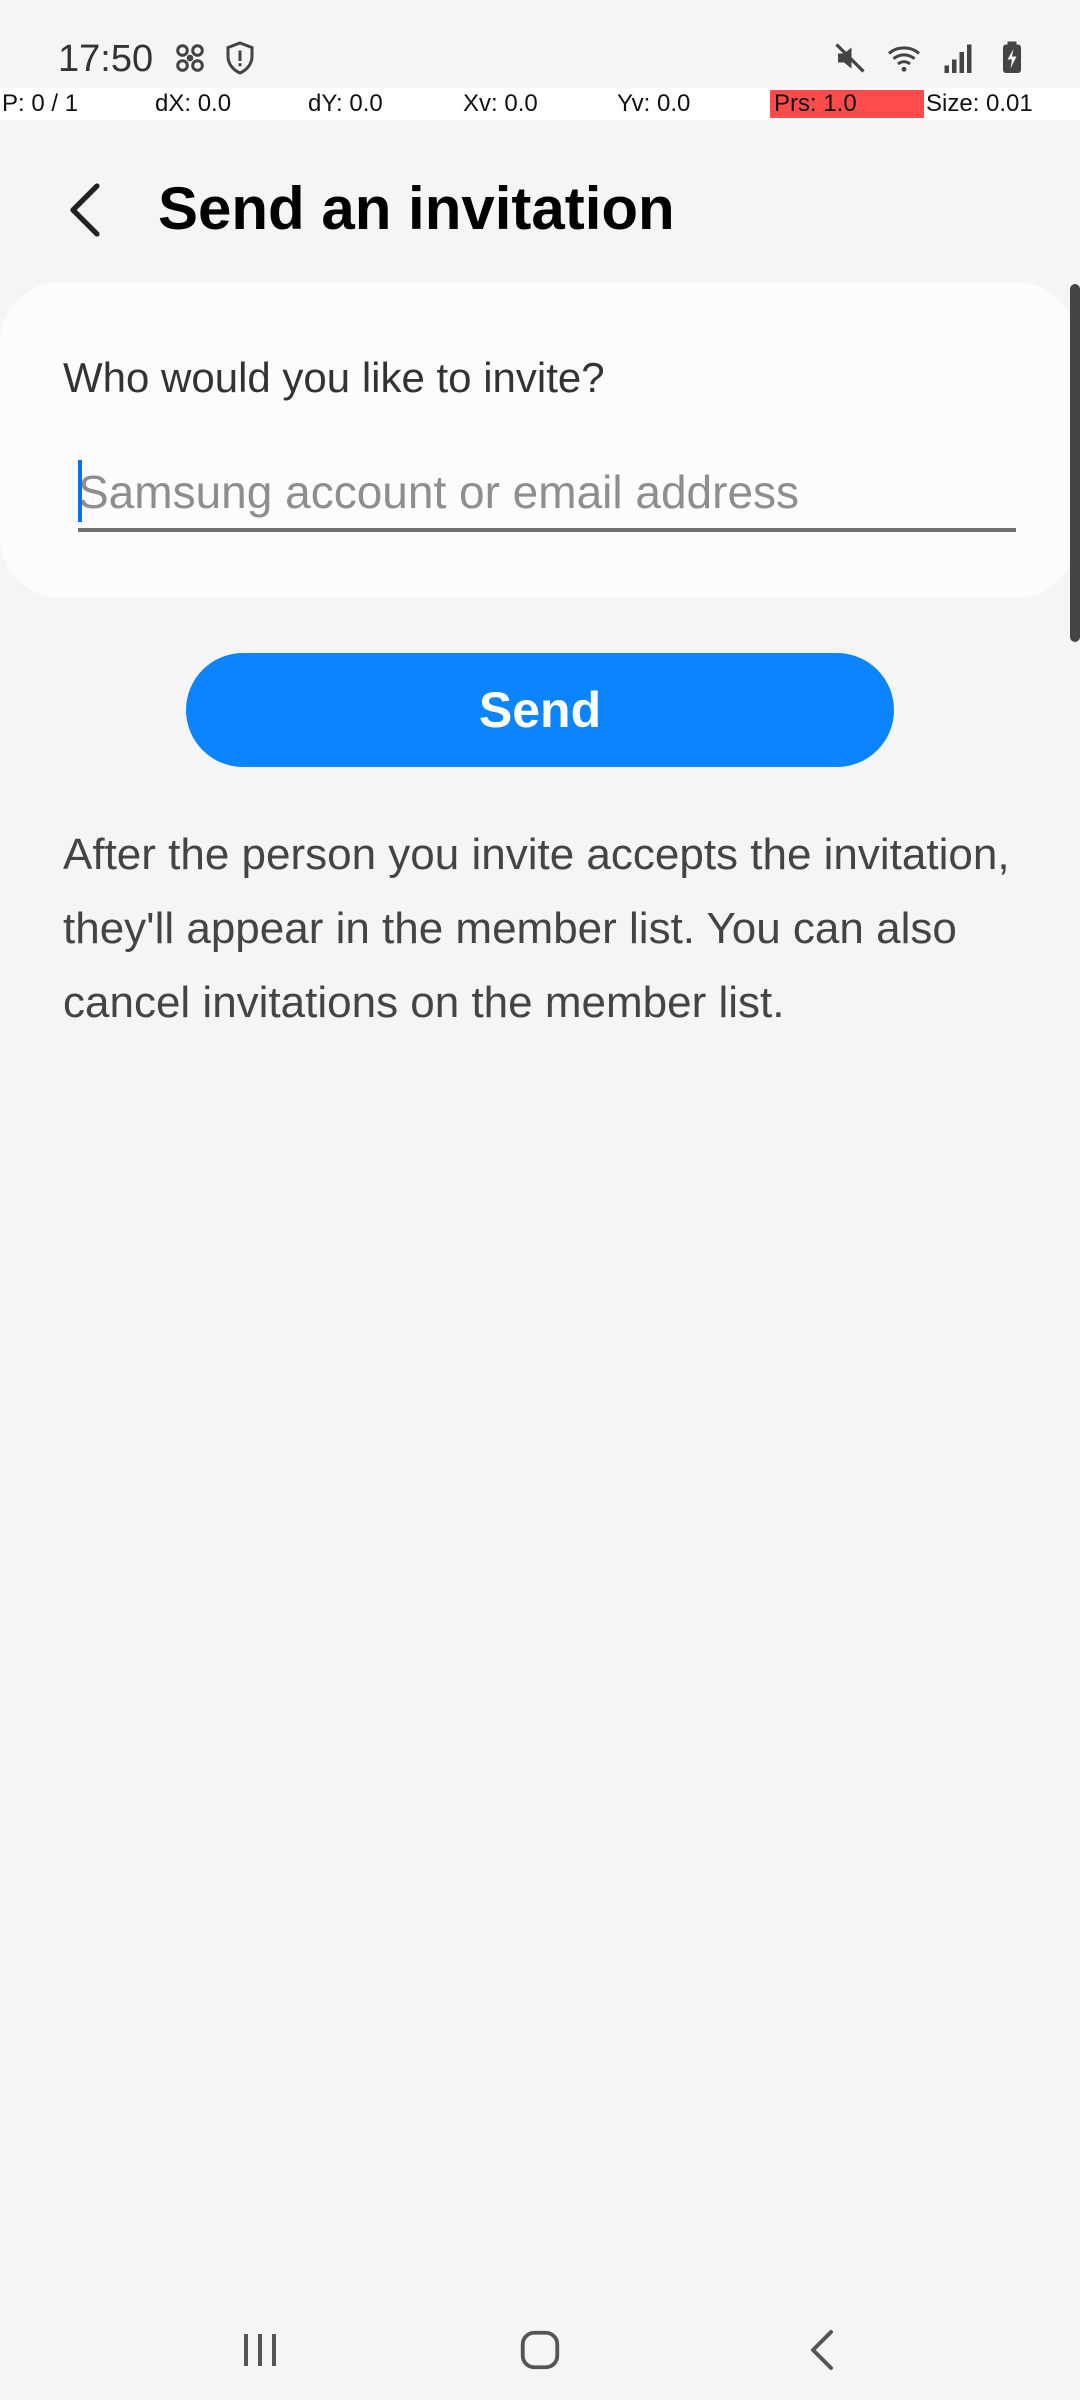  I want to click on wifi-icon, so click(904, 59).